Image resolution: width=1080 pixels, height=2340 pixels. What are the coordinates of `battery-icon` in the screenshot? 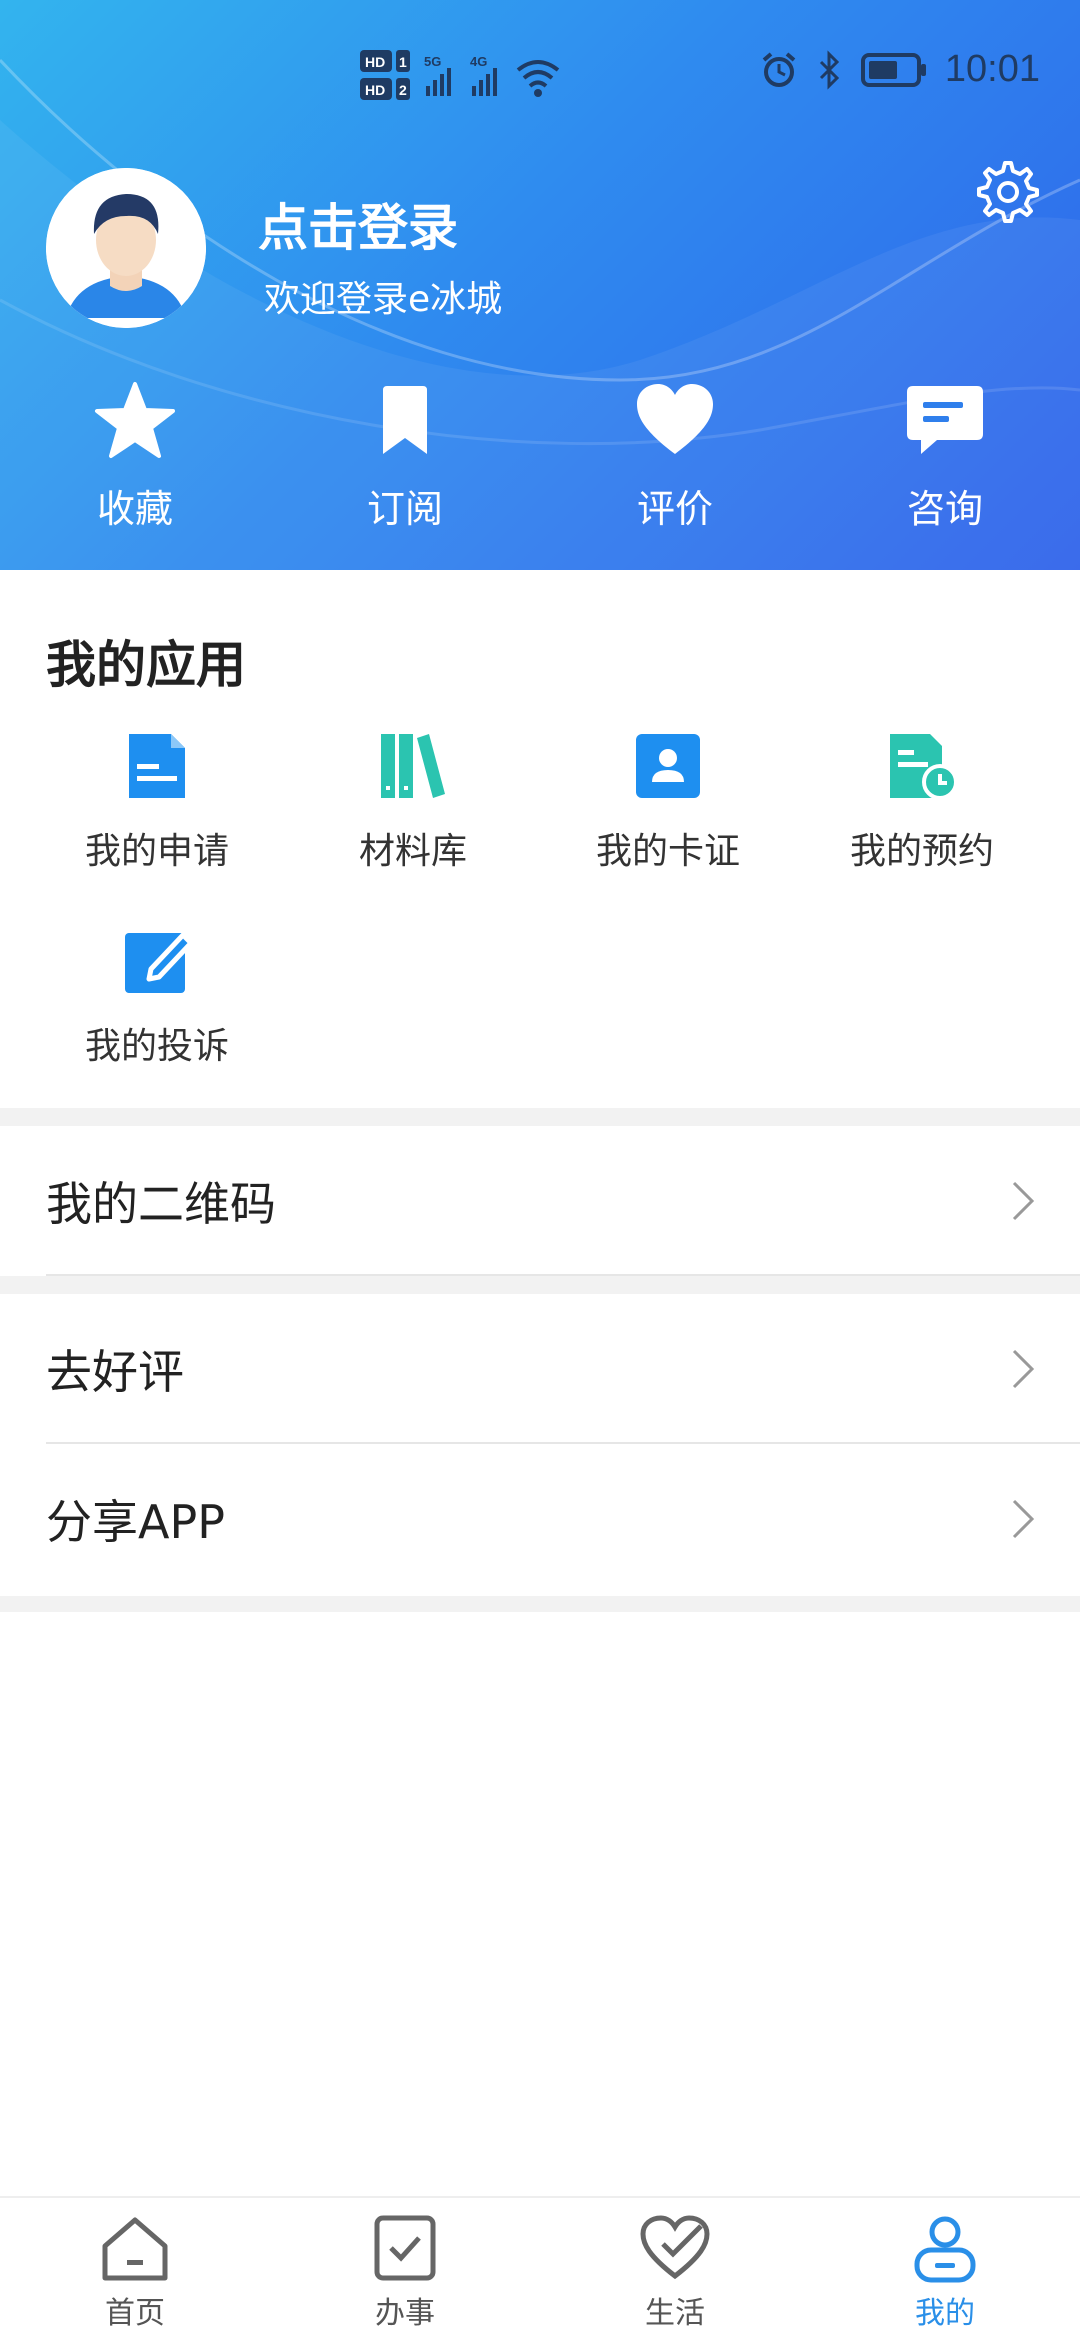 It's located at (893, 69).